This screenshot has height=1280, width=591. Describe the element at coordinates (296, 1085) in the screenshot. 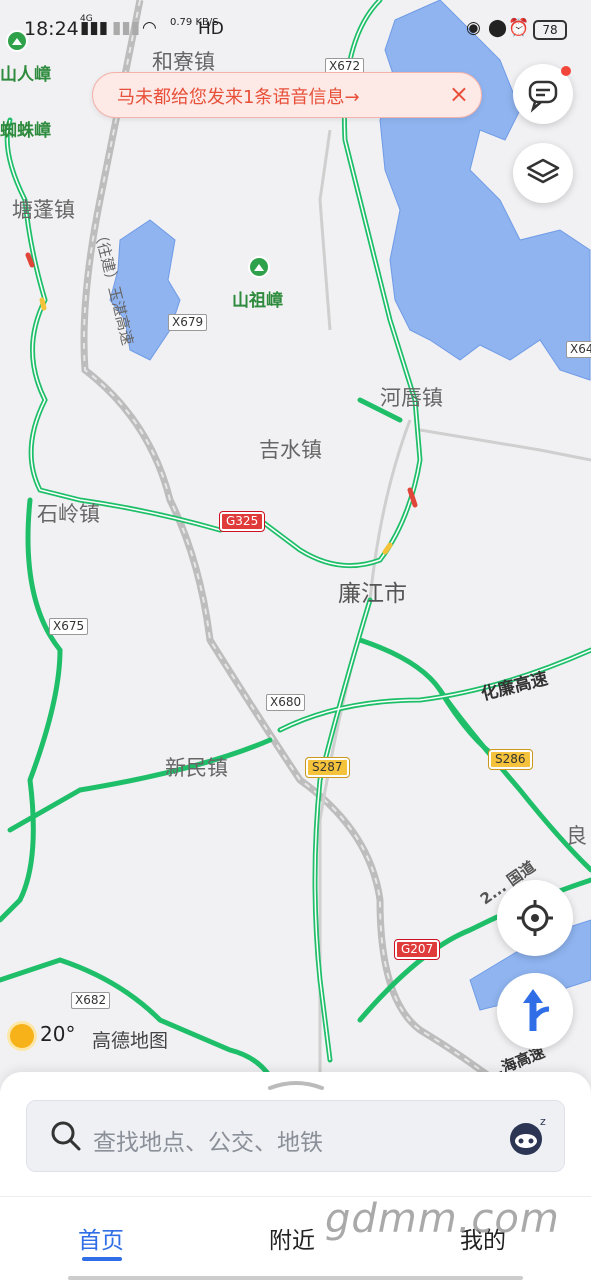

I see `sheet-handle-icon` at that location.